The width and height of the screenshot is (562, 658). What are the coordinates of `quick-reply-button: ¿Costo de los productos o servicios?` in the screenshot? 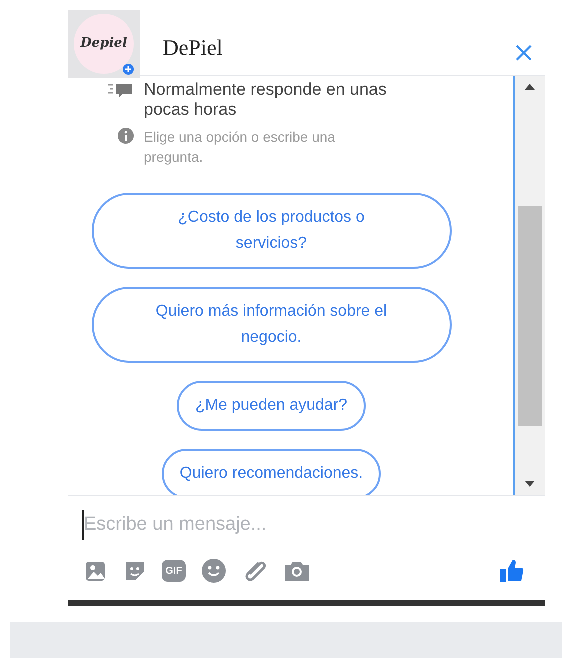 It's located at (272, 231).